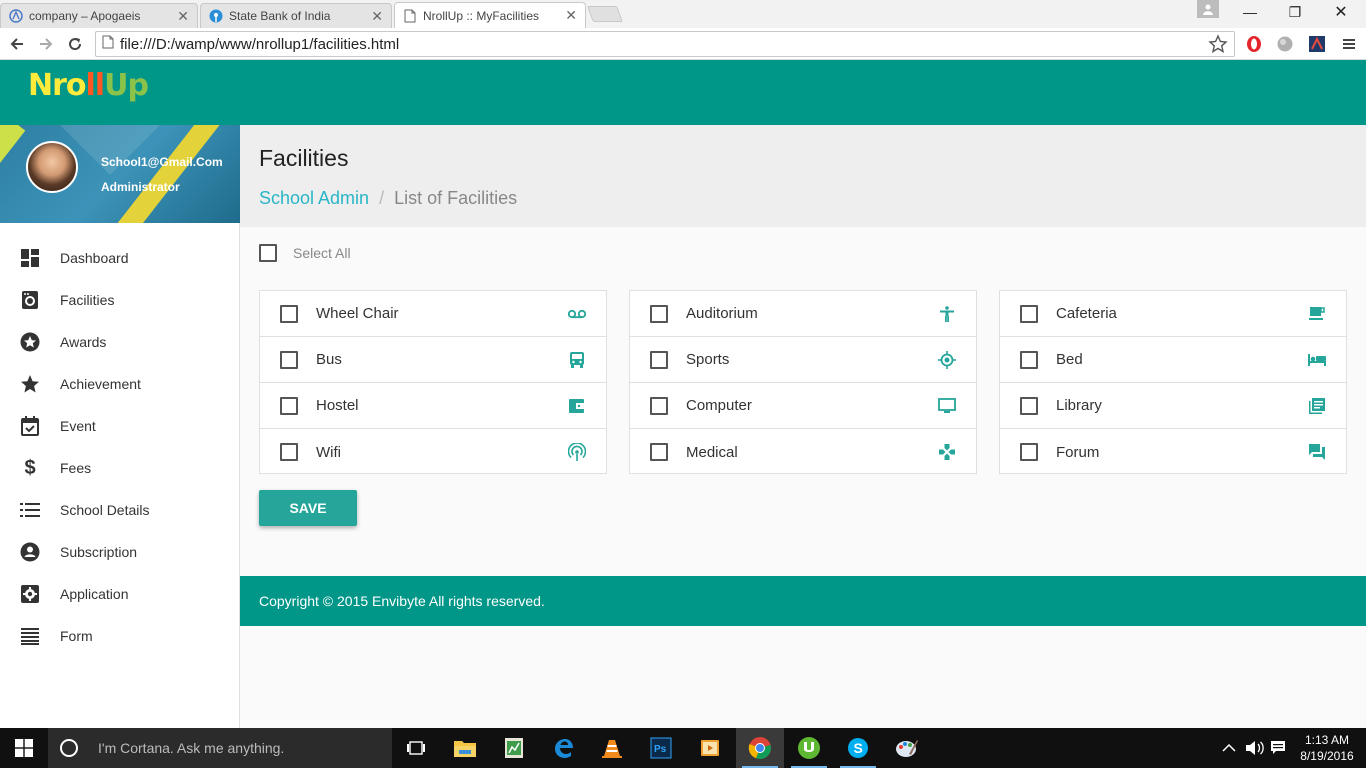 Image resolution: width=1366 pixels, height=768 pixels. I want to click on facility-row: Sports, so click(803, 360).